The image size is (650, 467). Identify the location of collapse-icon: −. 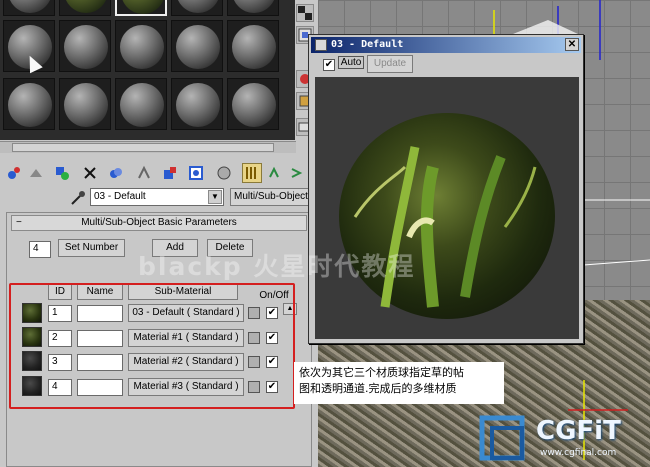
(19, 222).